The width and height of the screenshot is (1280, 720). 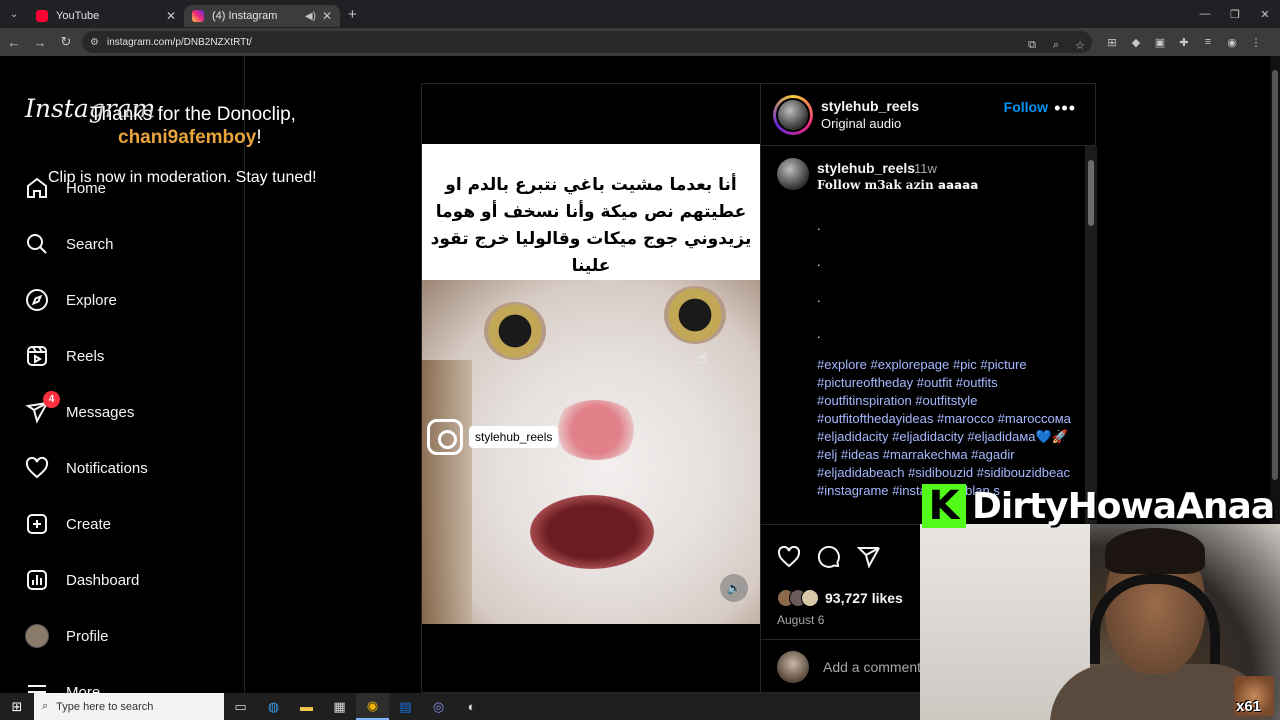 I want to click on sidebar-item-label: Create, so click(x=89, y=524).